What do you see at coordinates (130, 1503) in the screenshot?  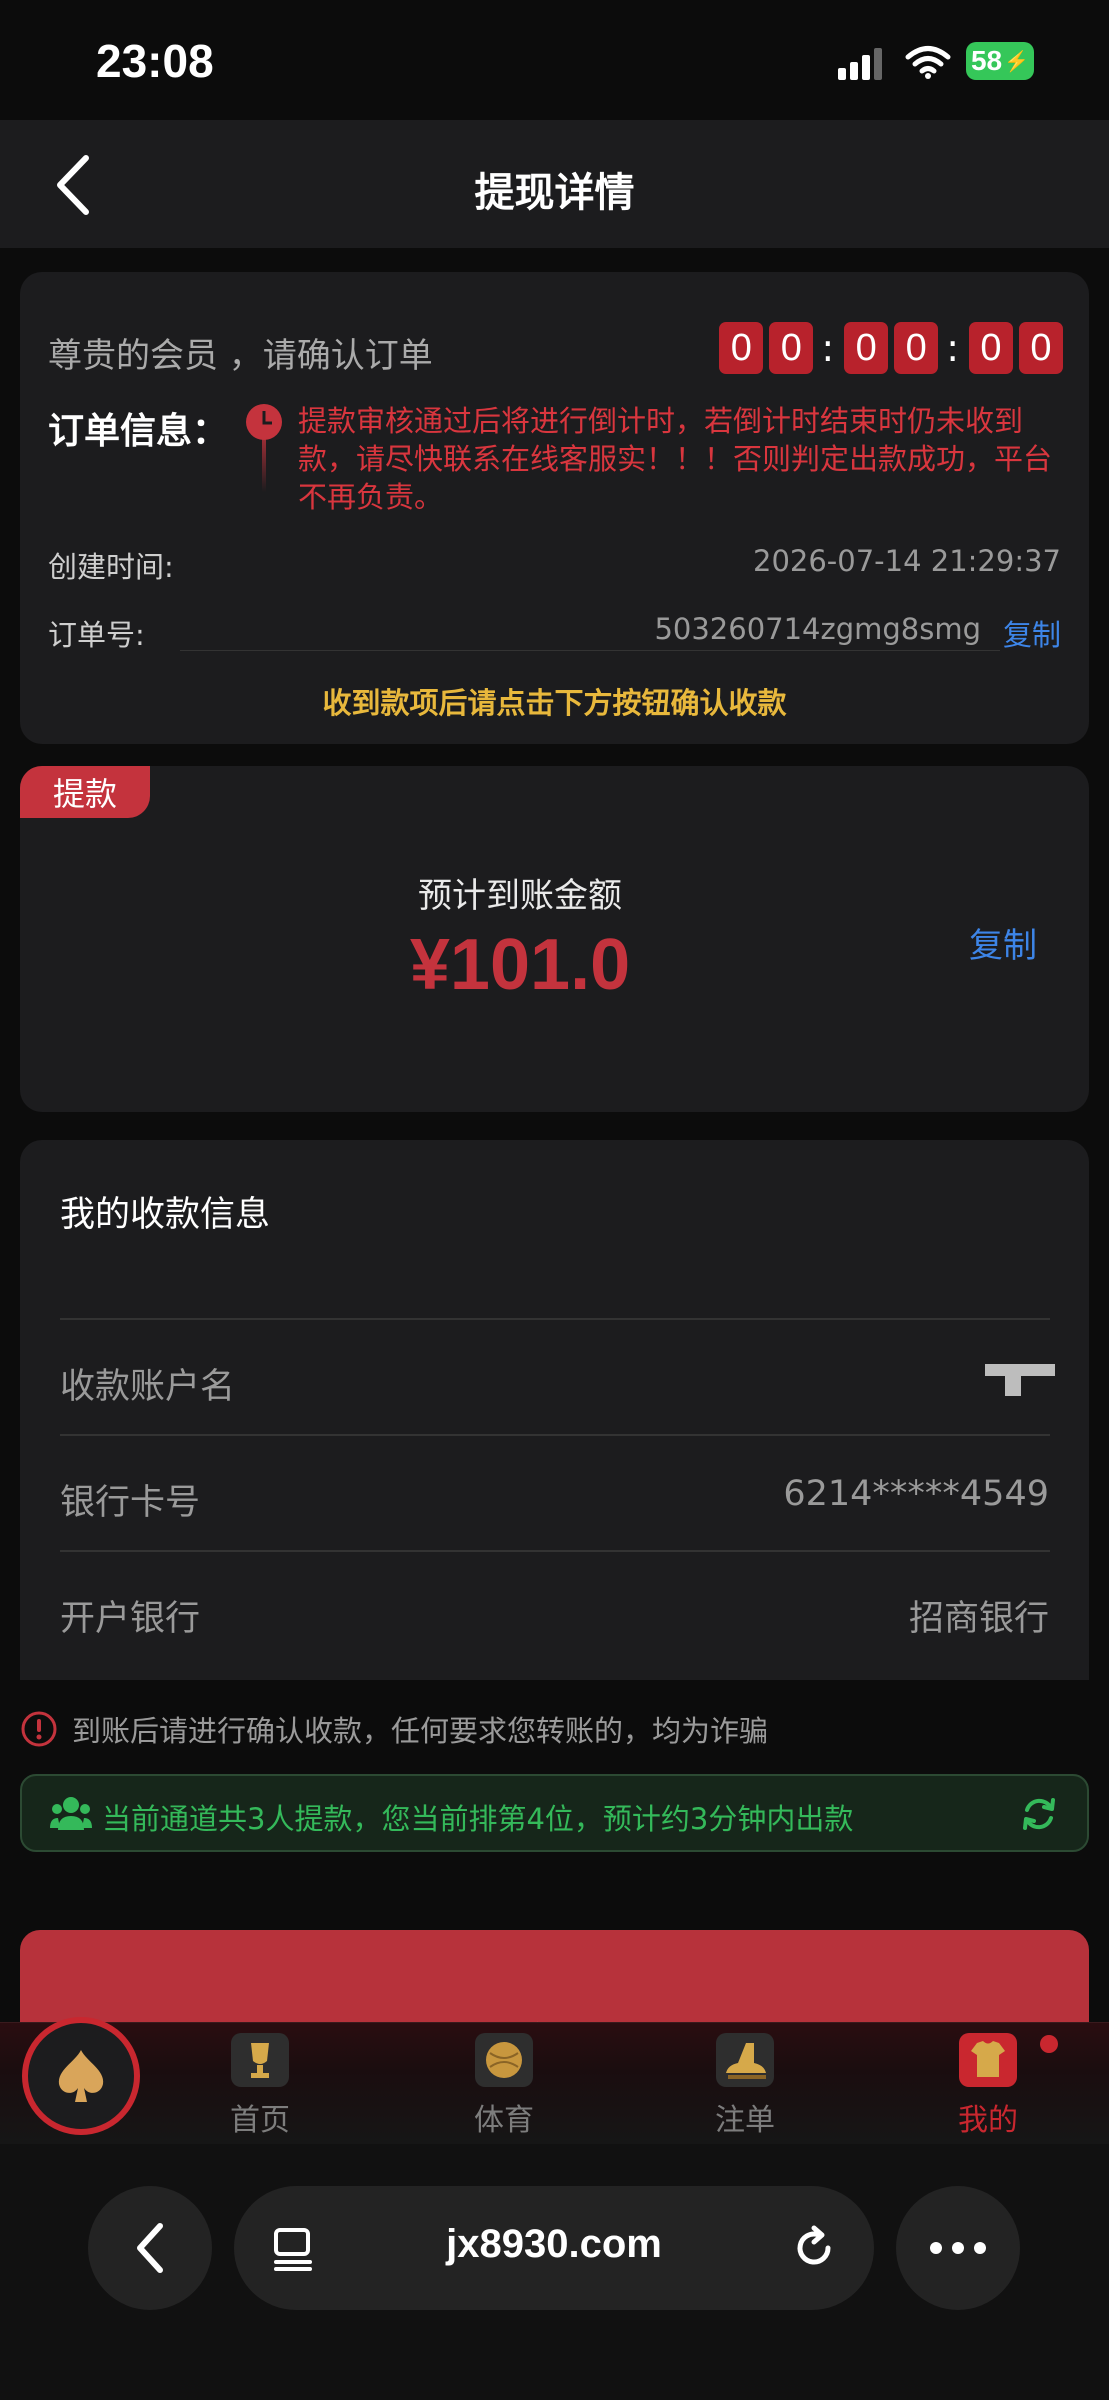 I see `card-number-label: 银行卡号` at bounding box center [130, 1503].